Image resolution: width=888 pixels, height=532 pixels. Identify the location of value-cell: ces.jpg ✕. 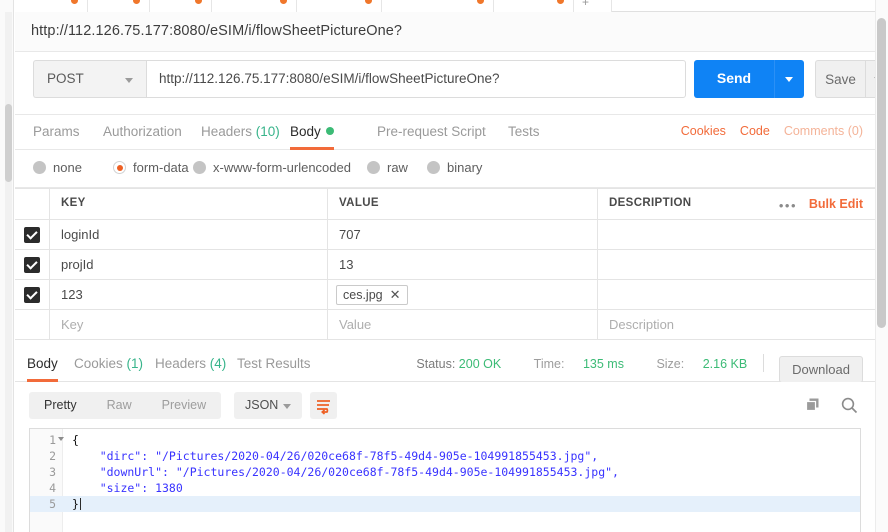
(463, 294).